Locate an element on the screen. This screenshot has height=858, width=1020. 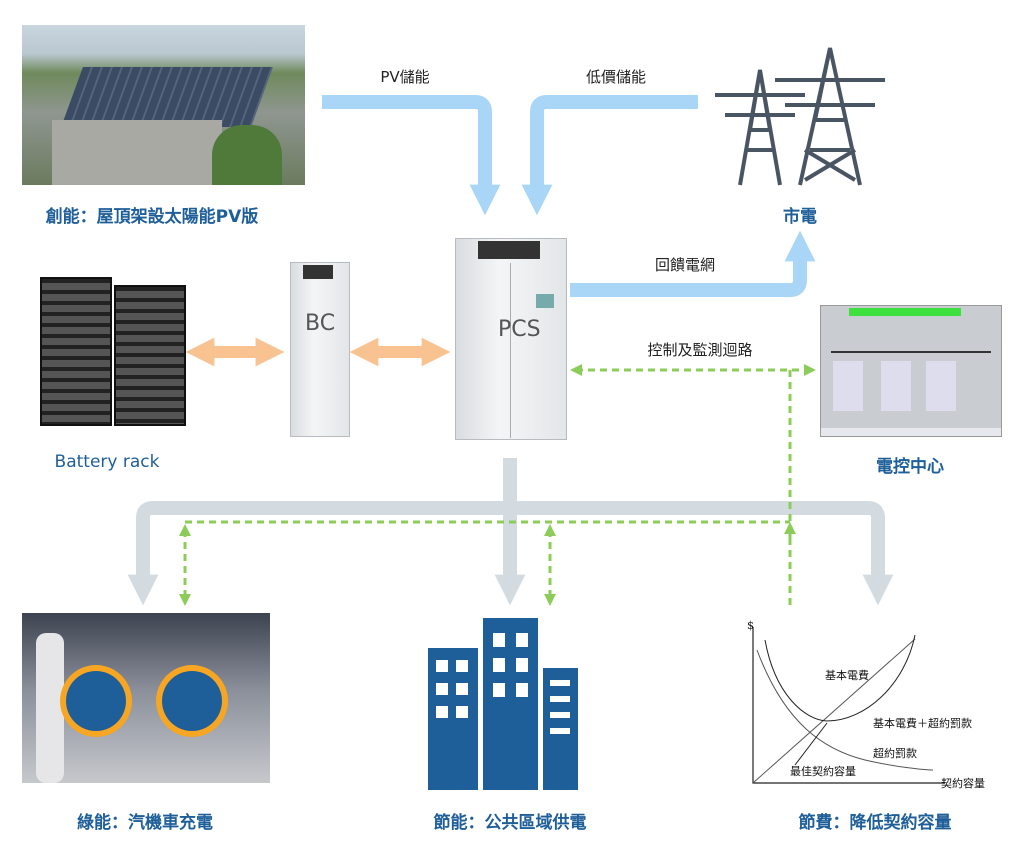
low-price-storage-label: 低價儲能 is located at coordinates (616, 77).